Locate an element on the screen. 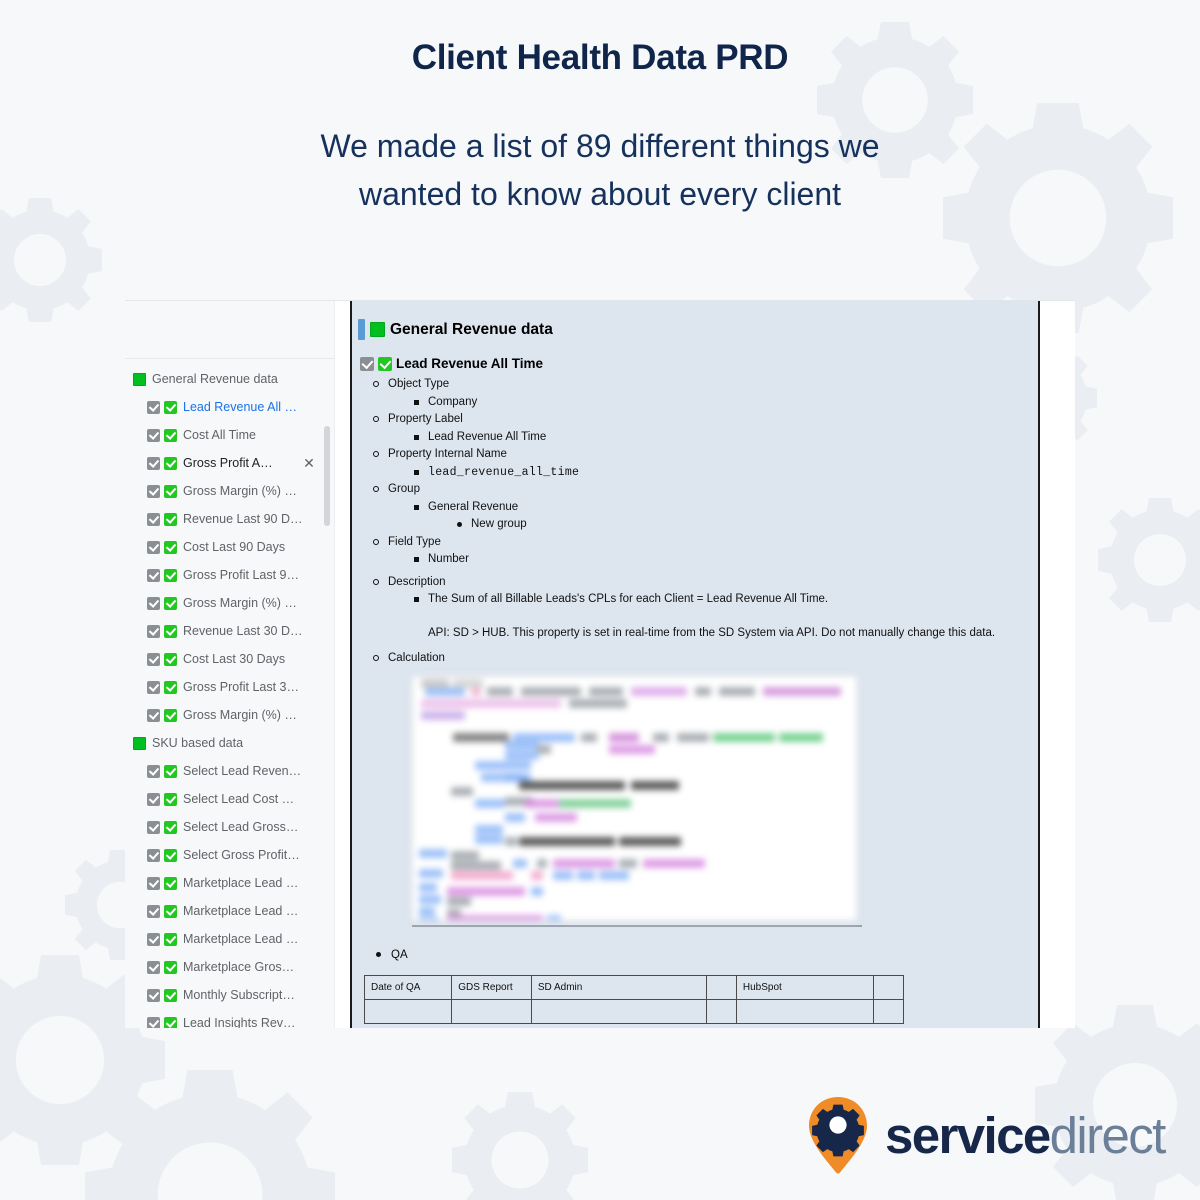 The image size is (1200, 1200). qa-table-header-row: Date of QA GDS Report SD Admin HubSpot is located at coordinates (633, 987).